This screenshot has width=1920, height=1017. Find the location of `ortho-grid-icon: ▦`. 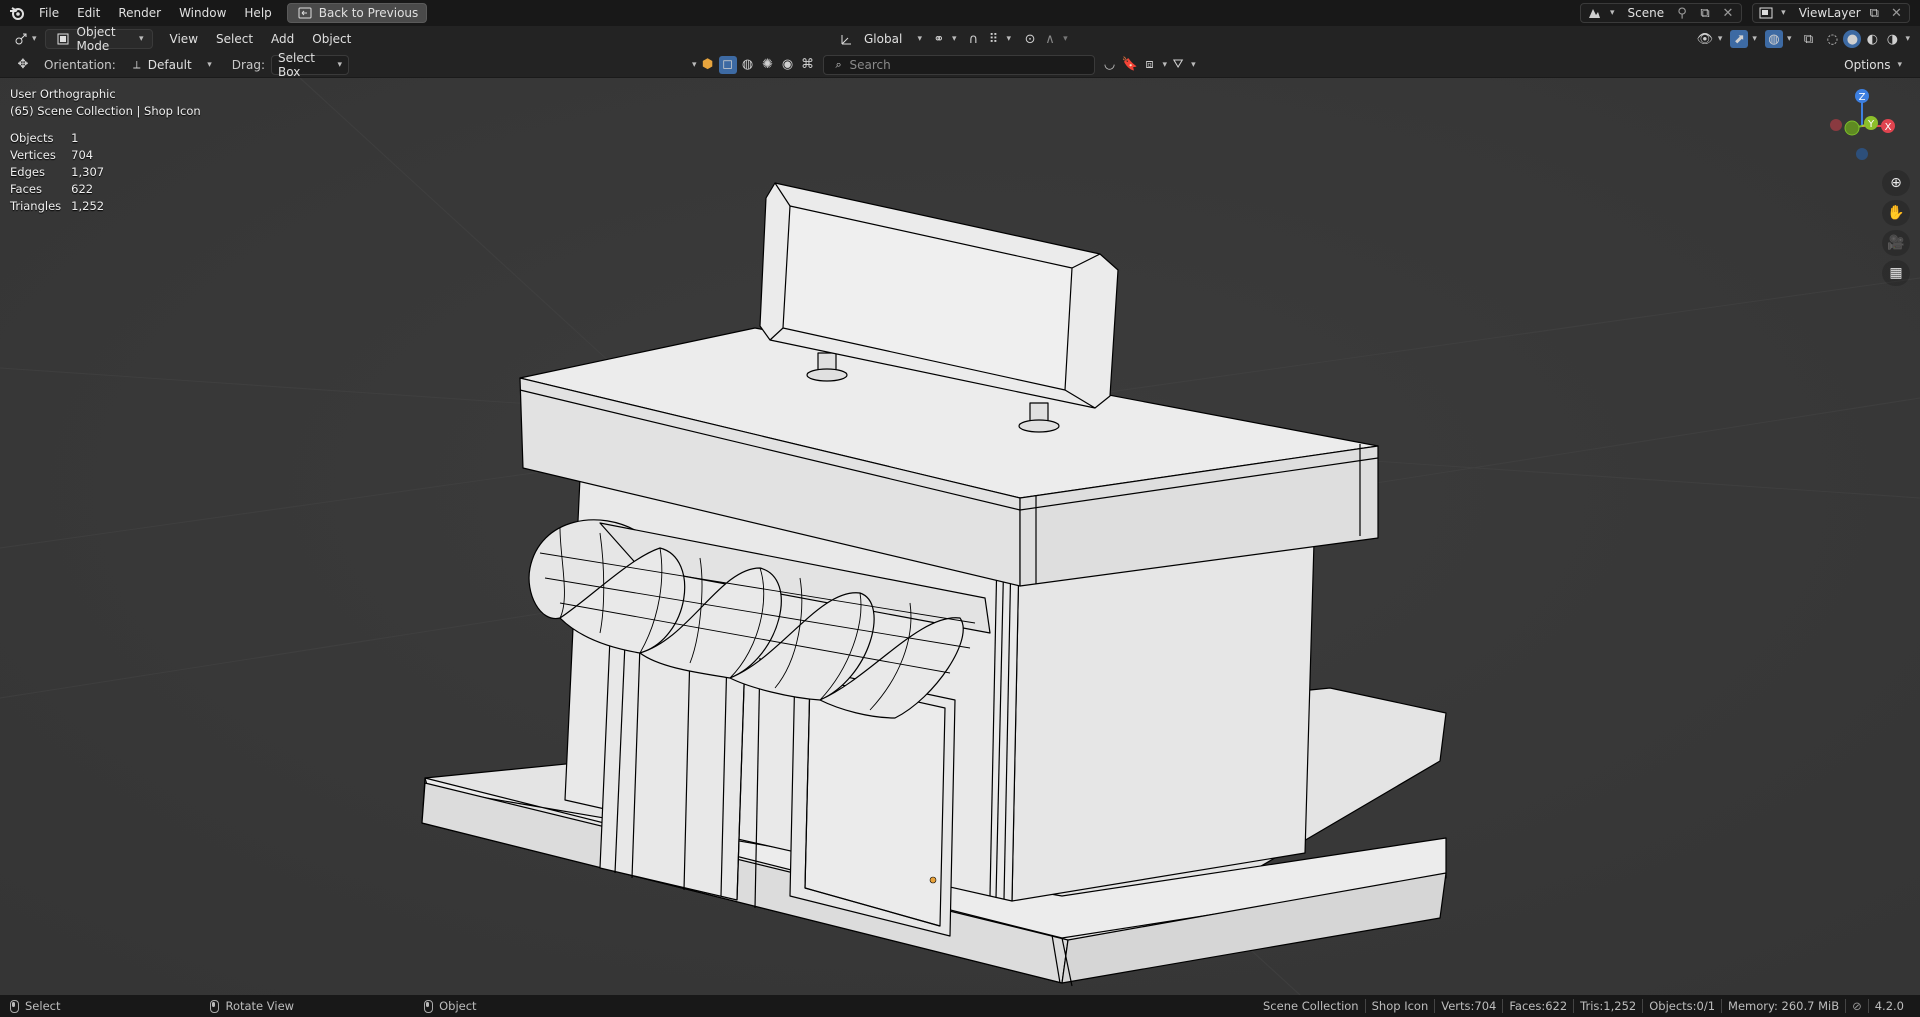

ortho-grid-icon: ▦ is located at coordinates (1896, 273).